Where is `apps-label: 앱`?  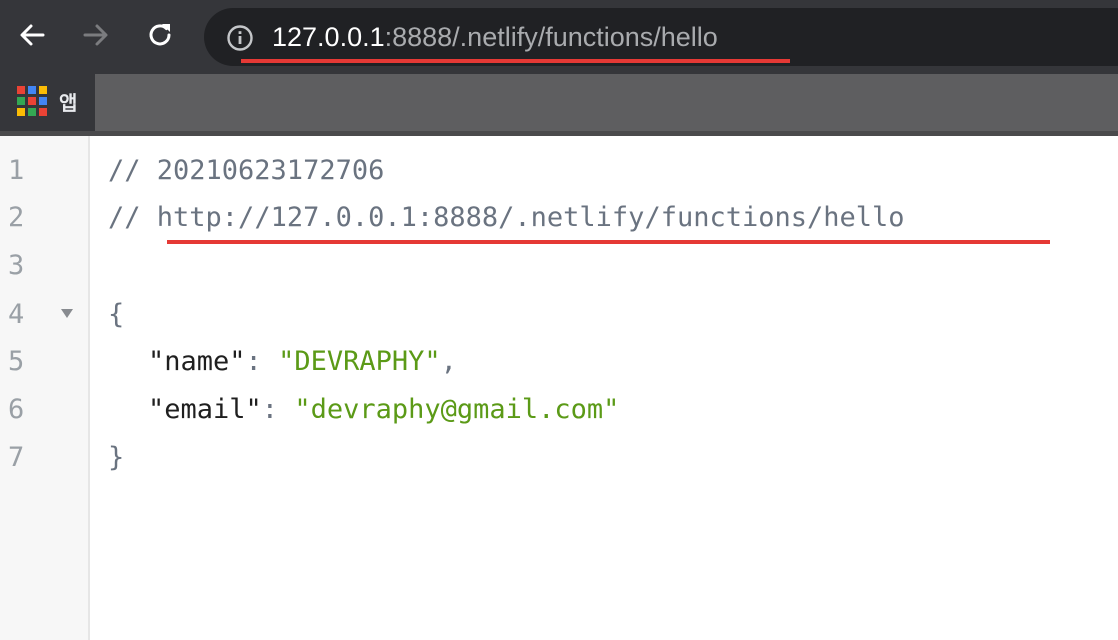
apps-label: 앱 is located at coordinates (68, 103).